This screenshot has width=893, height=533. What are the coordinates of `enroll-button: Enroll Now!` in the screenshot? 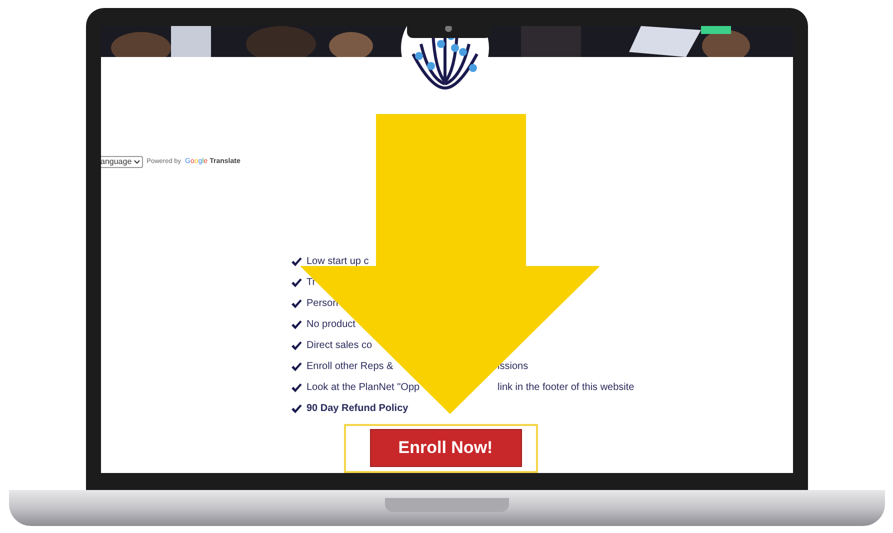 It's located at (446, 448).